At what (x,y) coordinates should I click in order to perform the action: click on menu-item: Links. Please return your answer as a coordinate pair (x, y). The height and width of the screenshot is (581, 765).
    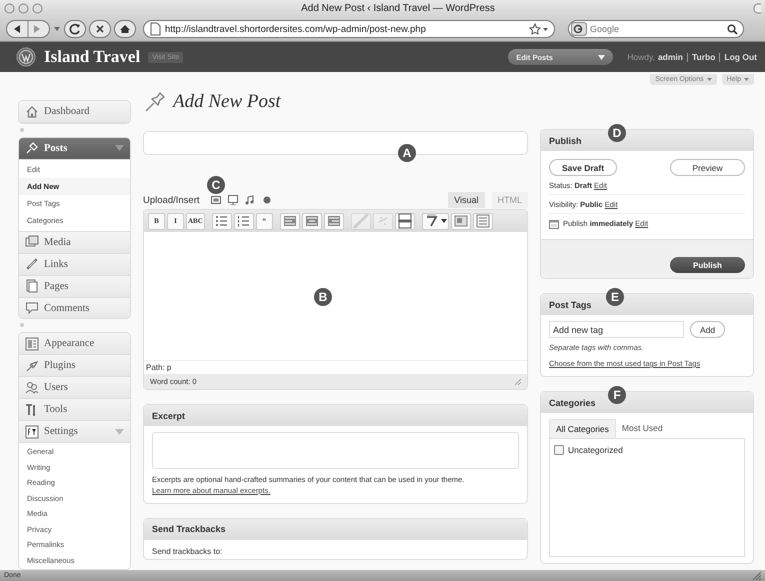
    Looking at the image, I should click on (74, 265).